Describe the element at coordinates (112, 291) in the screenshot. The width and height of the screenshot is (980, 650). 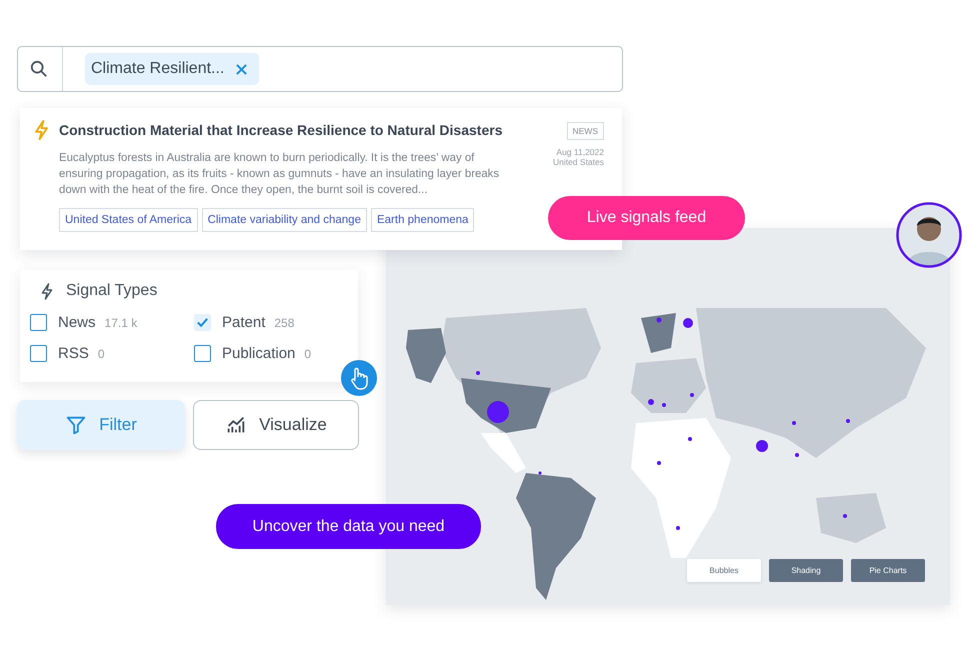
I see `section-title: Signal Types` at that location.